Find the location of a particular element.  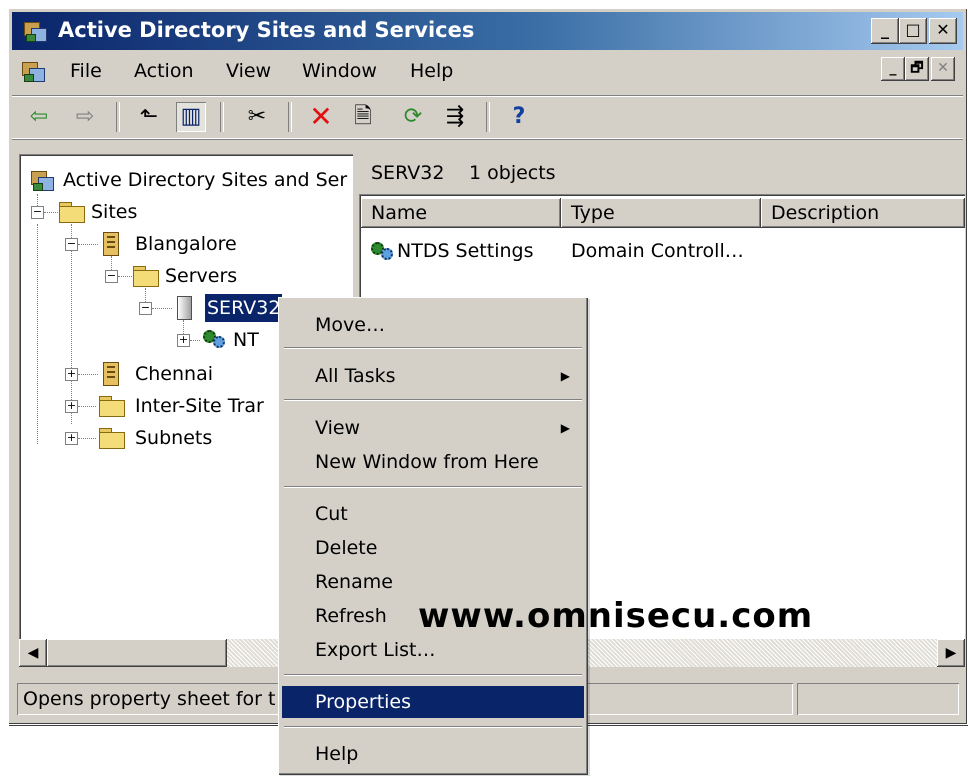

tree-node-ntds-settings: NT is located at coordinates (246, 340).